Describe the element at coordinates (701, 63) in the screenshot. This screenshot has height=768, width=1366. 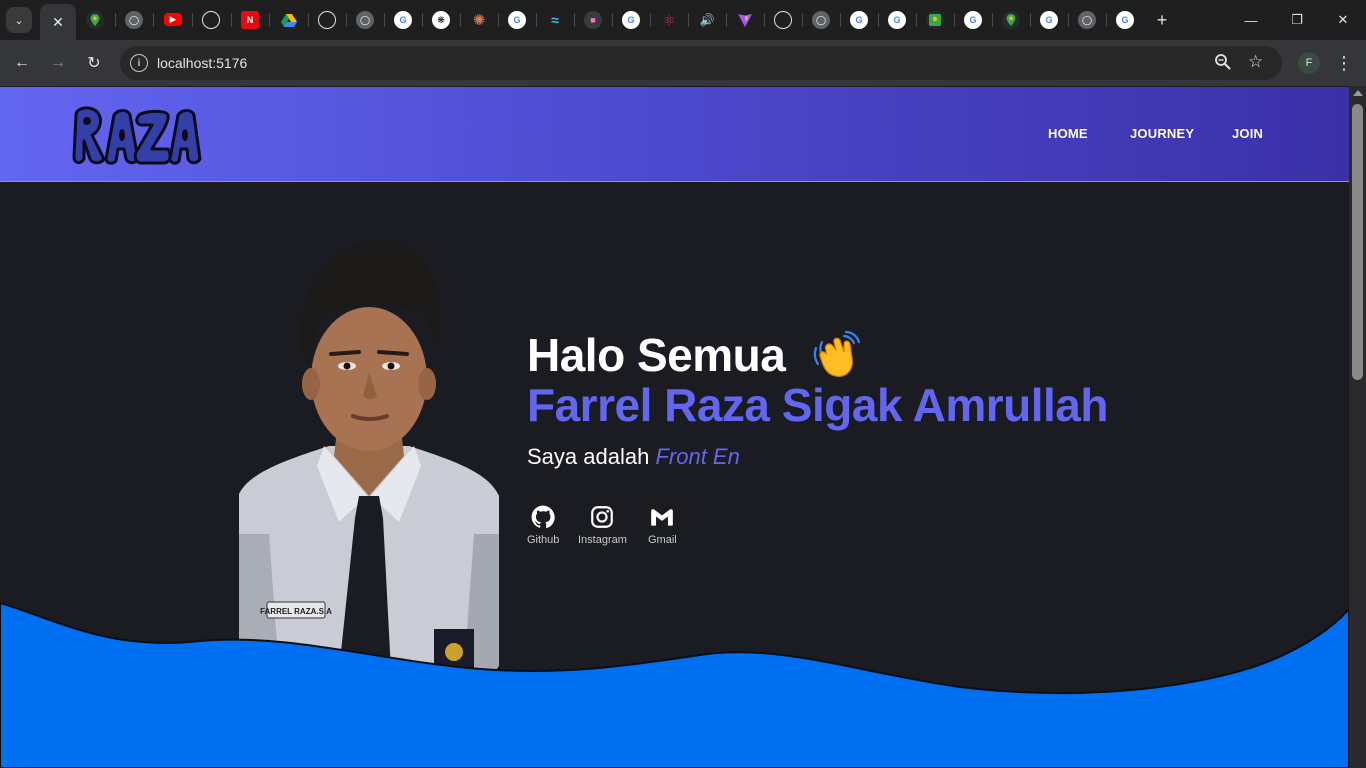
I see `address-bar: i localhost:5176 ☆` at that location.